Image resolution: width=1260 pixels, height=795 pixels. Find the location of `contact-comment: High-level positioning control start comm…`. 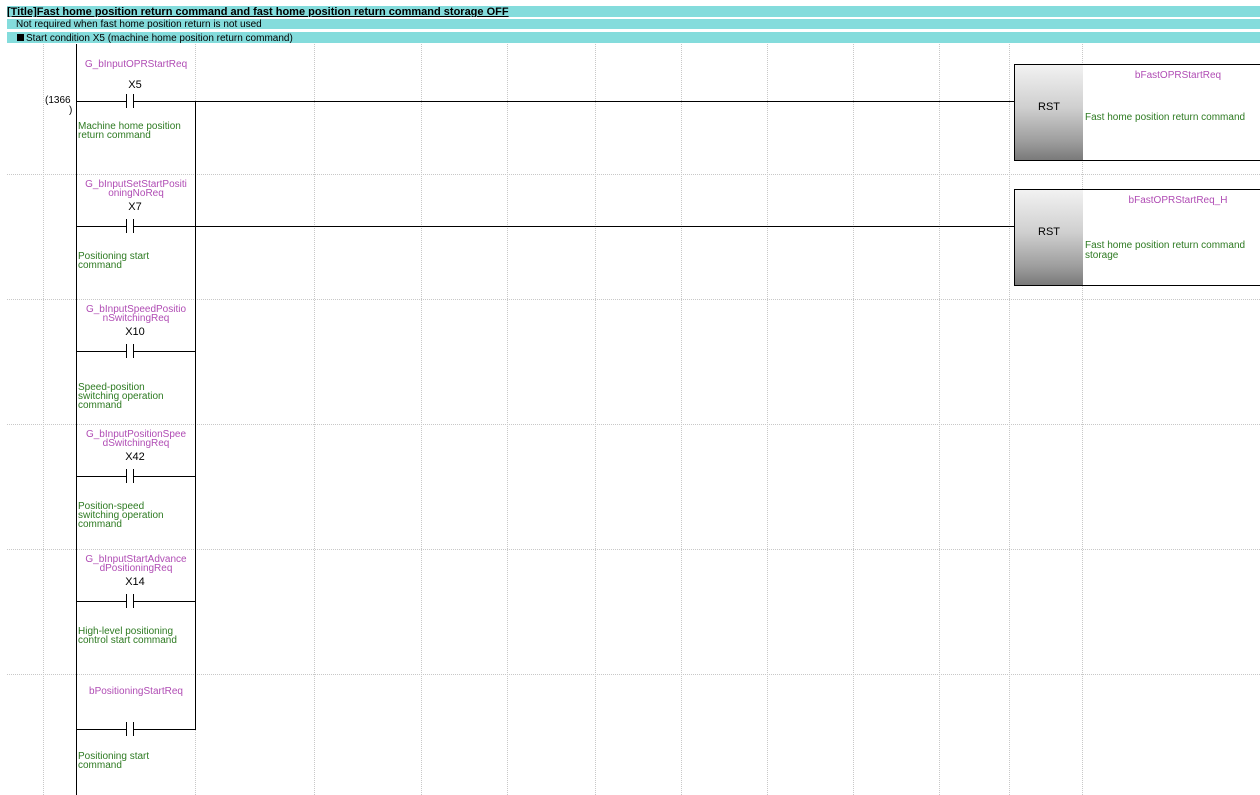

contact-comment: High-level positioning control start comm… is located at coordinates (127, 636).